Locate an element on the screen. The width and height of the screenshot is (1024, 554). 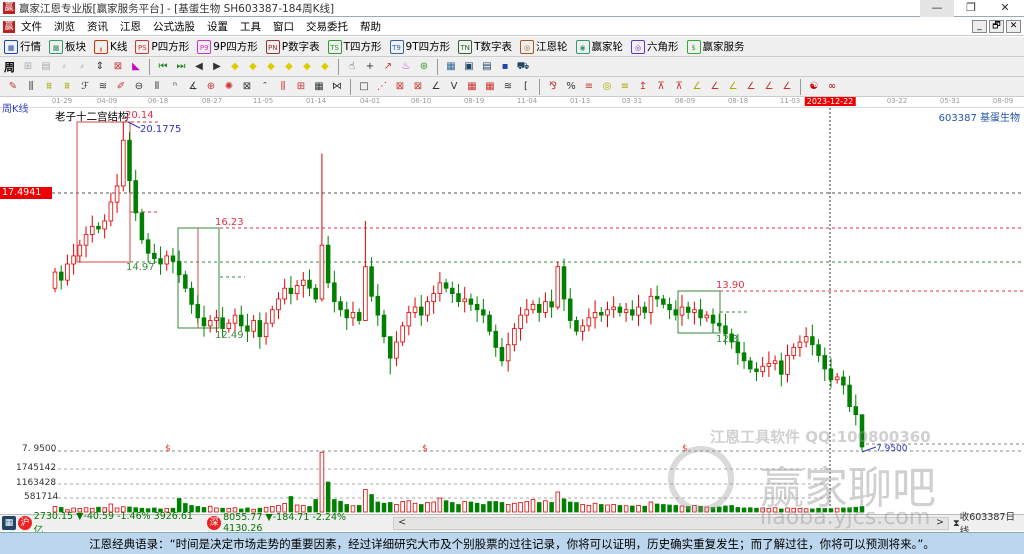
label-high-point: 20.1775 is located at coordinates (161, 129).